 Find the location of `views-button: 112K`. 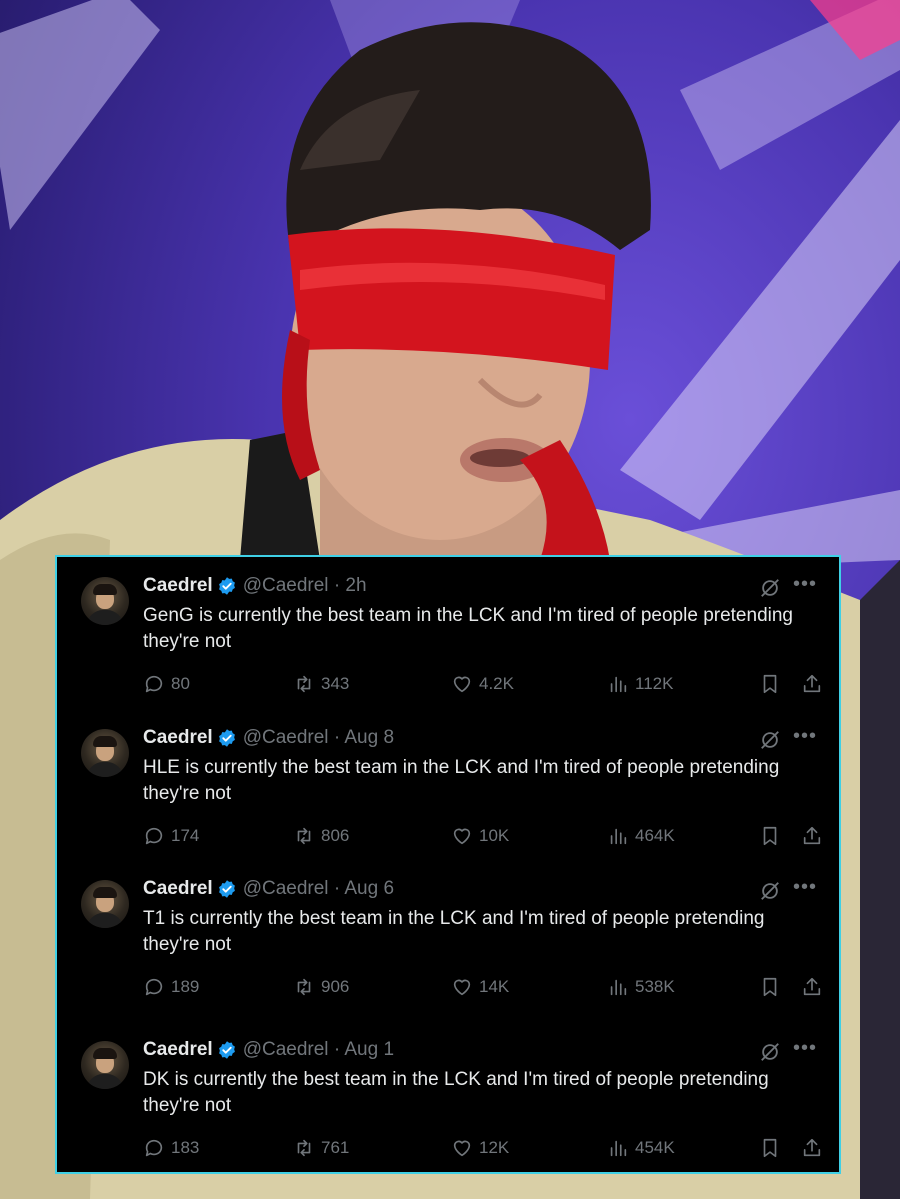

views-button: 112K is located at coordinates (640, 684).